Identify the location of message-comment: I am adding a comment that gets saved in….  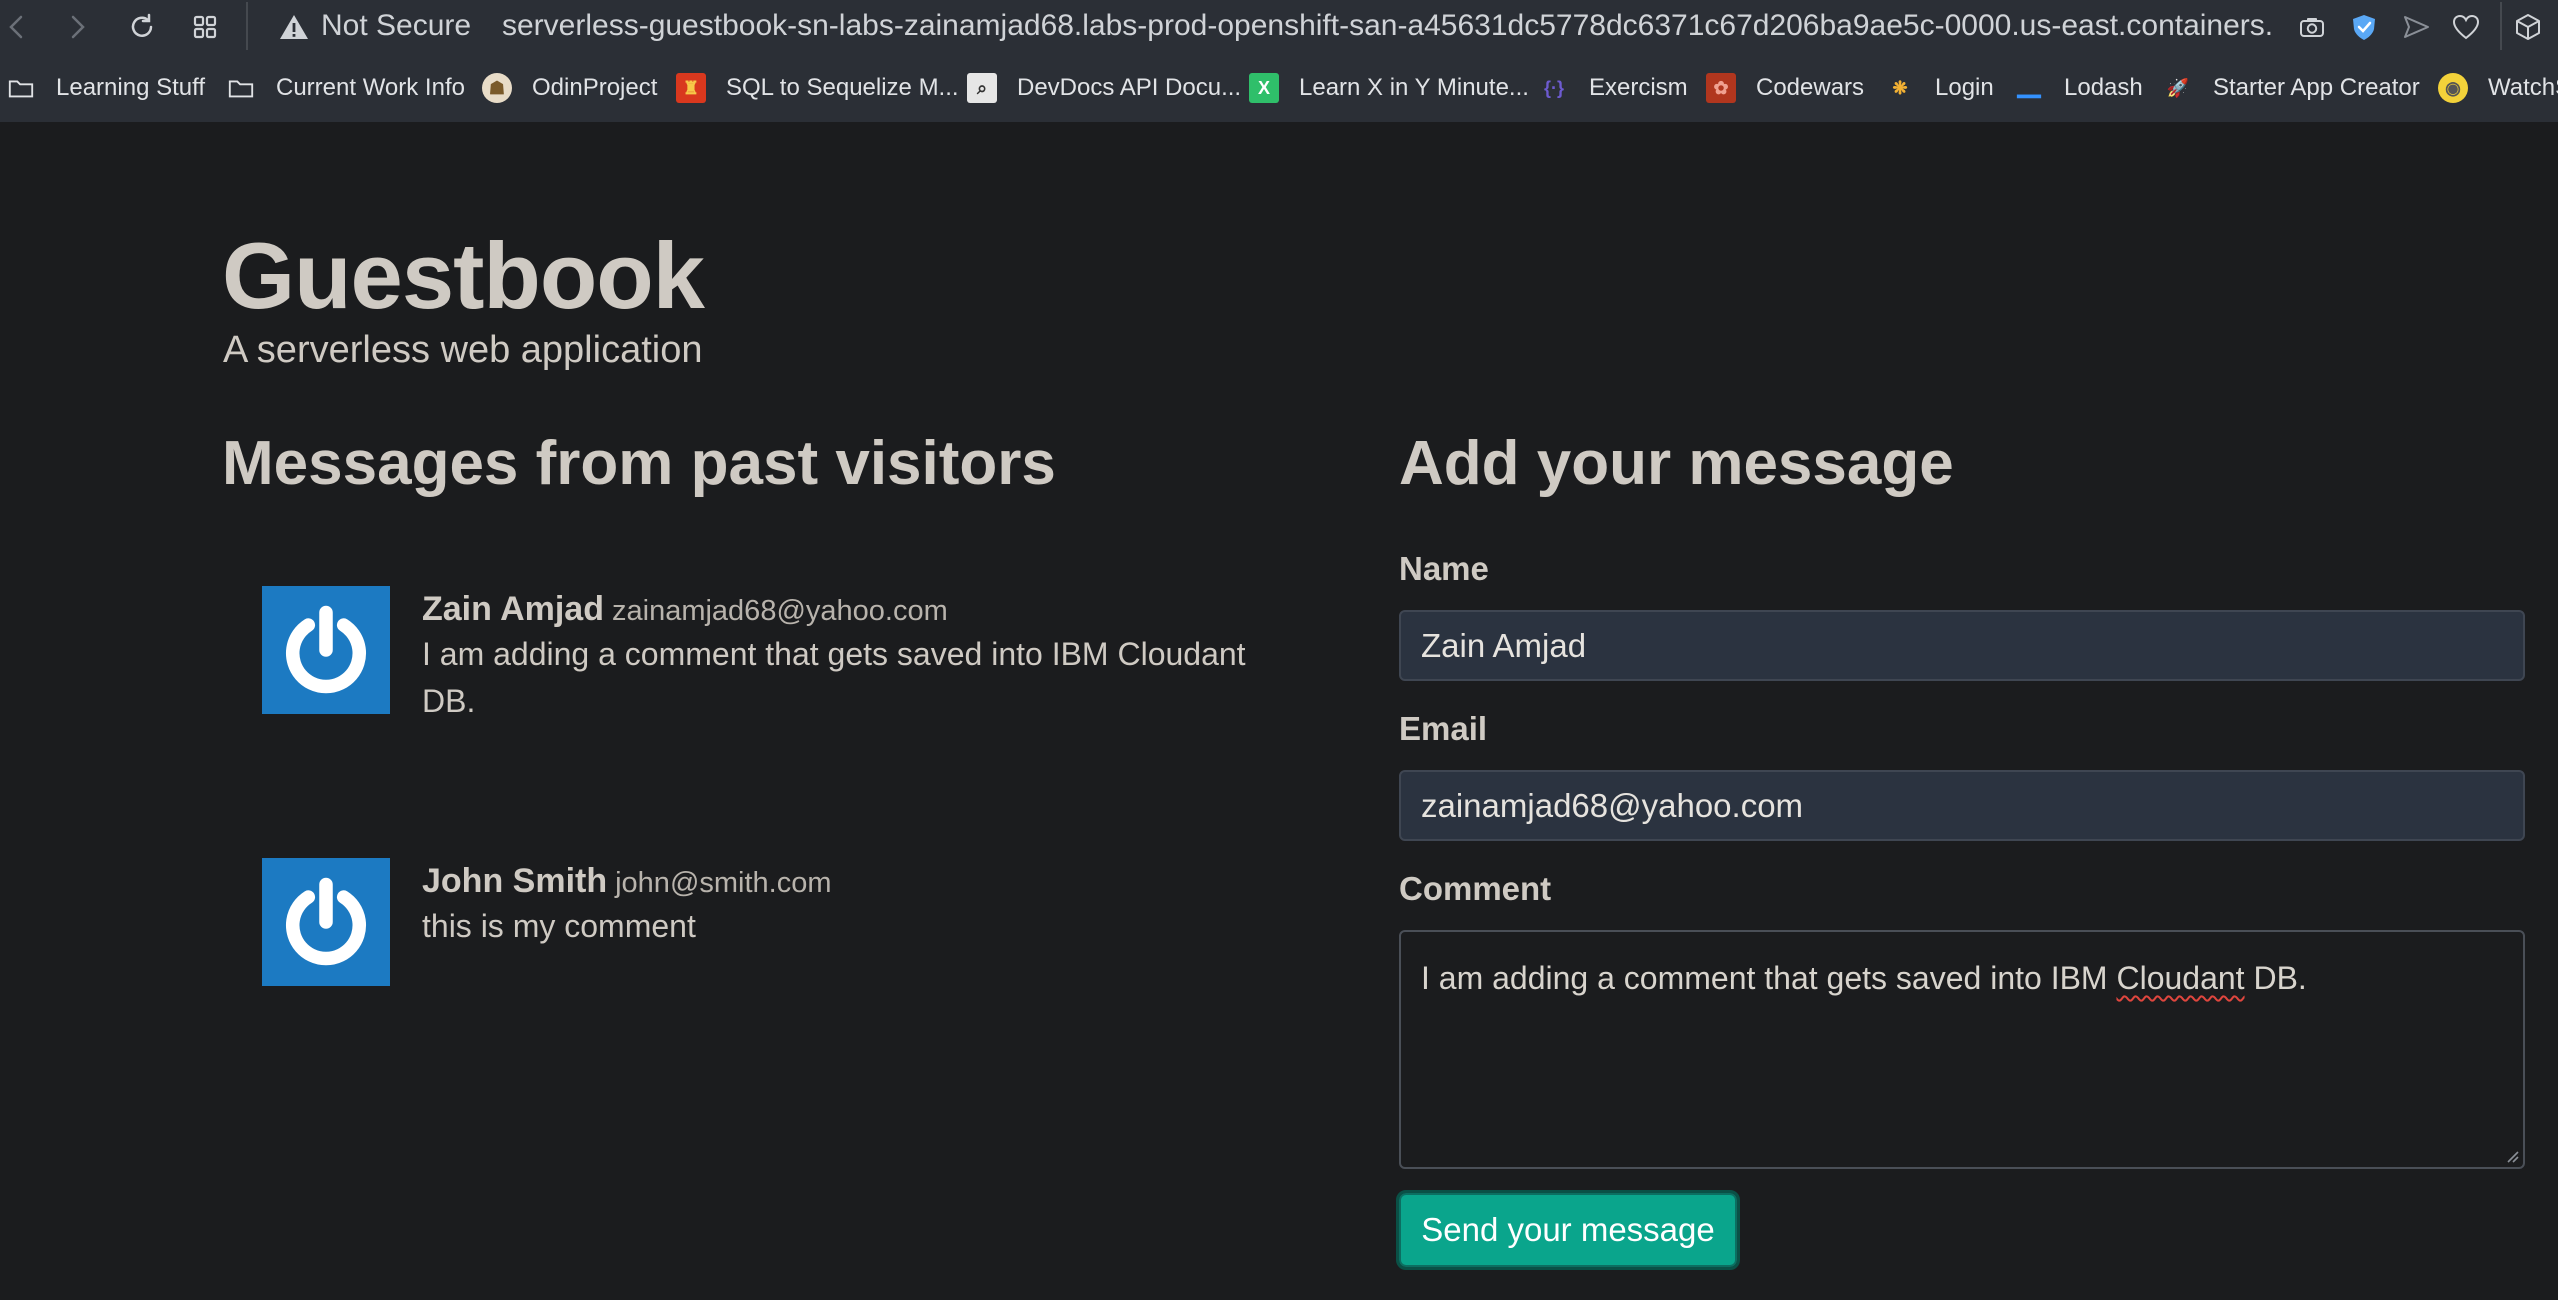
(834, 677).